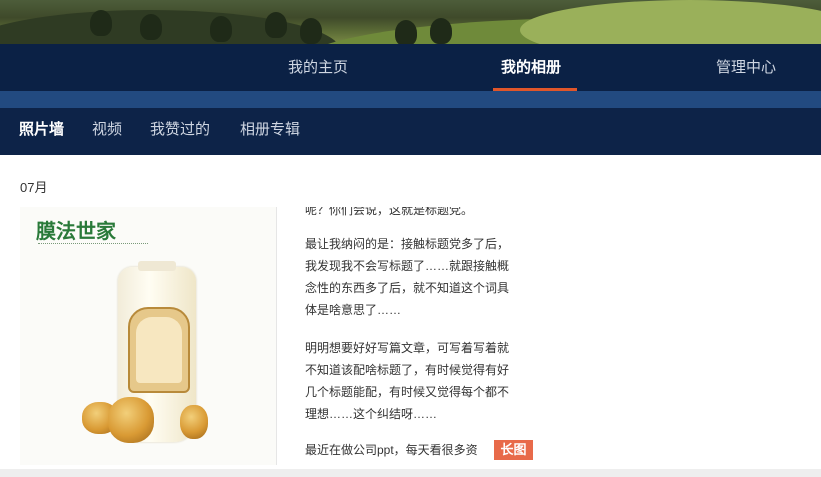  Describe the element at coordinates (410, 99) in the screenshot. I see `nav-divider-stripe` at that location.